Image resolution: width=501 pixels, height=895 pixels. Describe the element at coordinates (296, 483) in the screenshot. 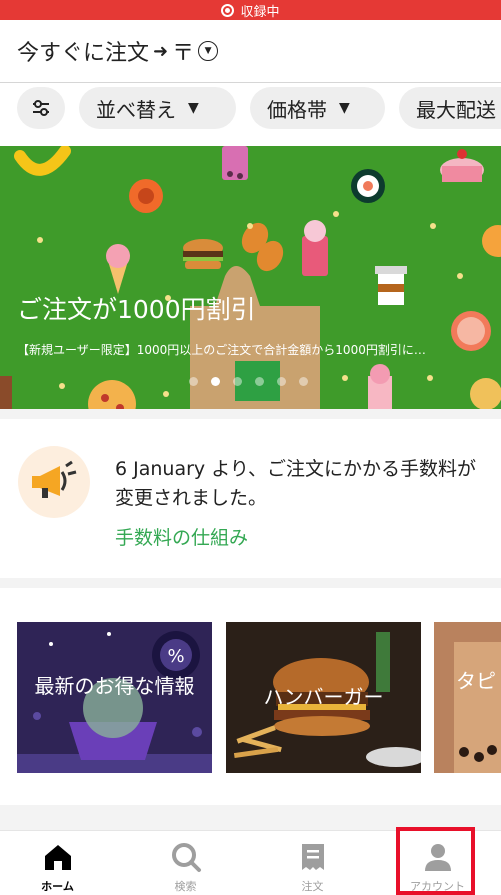

I see `notice-text: 6 January より、ご注文にかかる手数料が変更されました。` at that location.